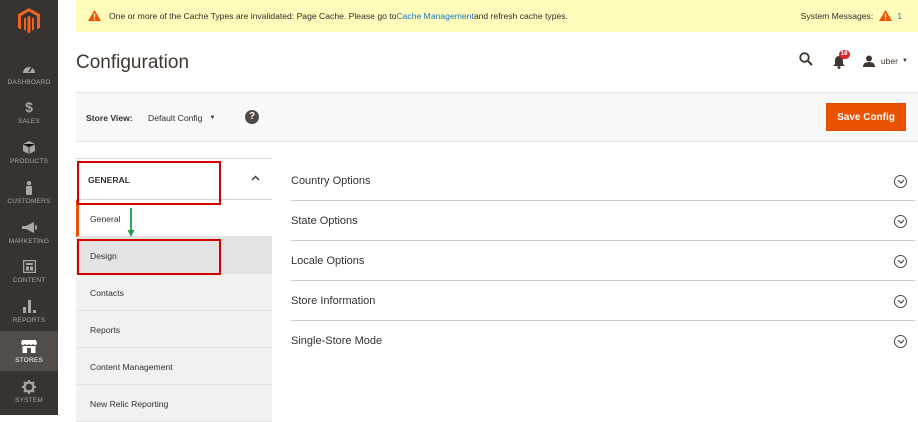  Describe the element at coordinates (175, 118) in the screenshot. I see `store-view-value: Default Config` at that location.